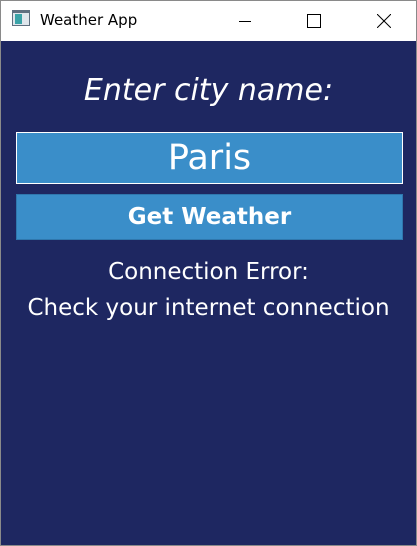 The height and width of the screenshot is (546, 417). Describe the element at coordinates (208, 90) in the screenshot. I see `city-prompt-label: Enter city name:` at that location.